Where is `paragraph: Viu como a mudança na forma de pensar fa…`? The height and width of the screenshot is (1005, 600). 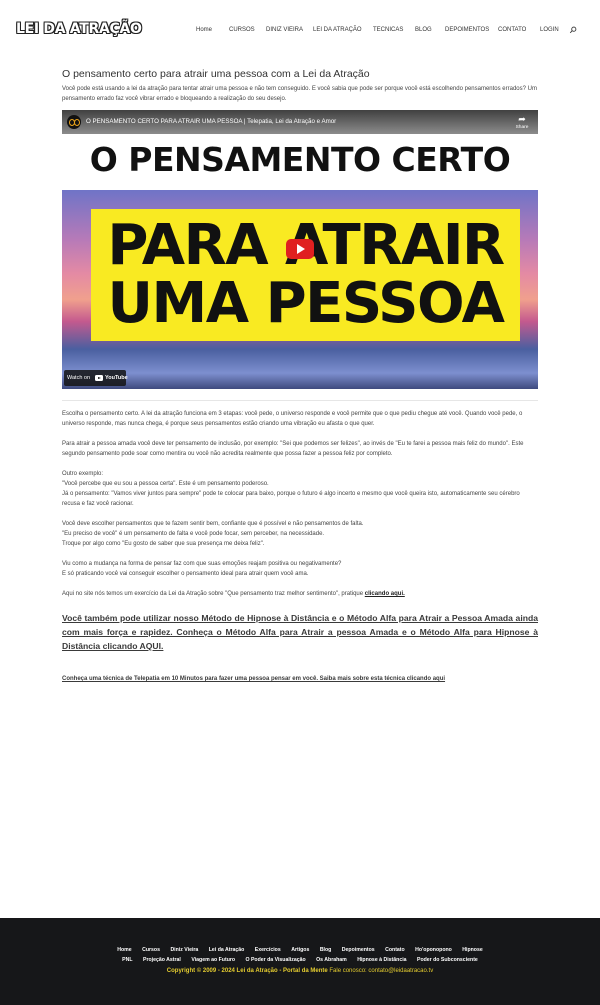 paragraph: Viu como a mudança na forma de pensar fa… is located at coordinates (202, 564).